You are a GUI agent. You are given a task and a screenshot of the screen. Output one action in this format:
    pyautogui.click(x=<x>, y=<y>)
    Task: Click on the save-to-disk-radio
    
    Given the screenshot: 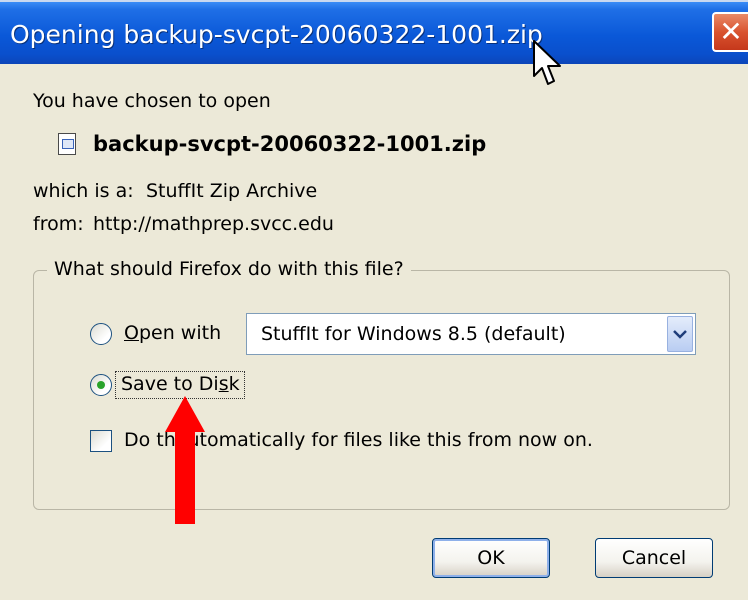 What is the action you would take?
    pyautogui.click(x=101, y=385)
    